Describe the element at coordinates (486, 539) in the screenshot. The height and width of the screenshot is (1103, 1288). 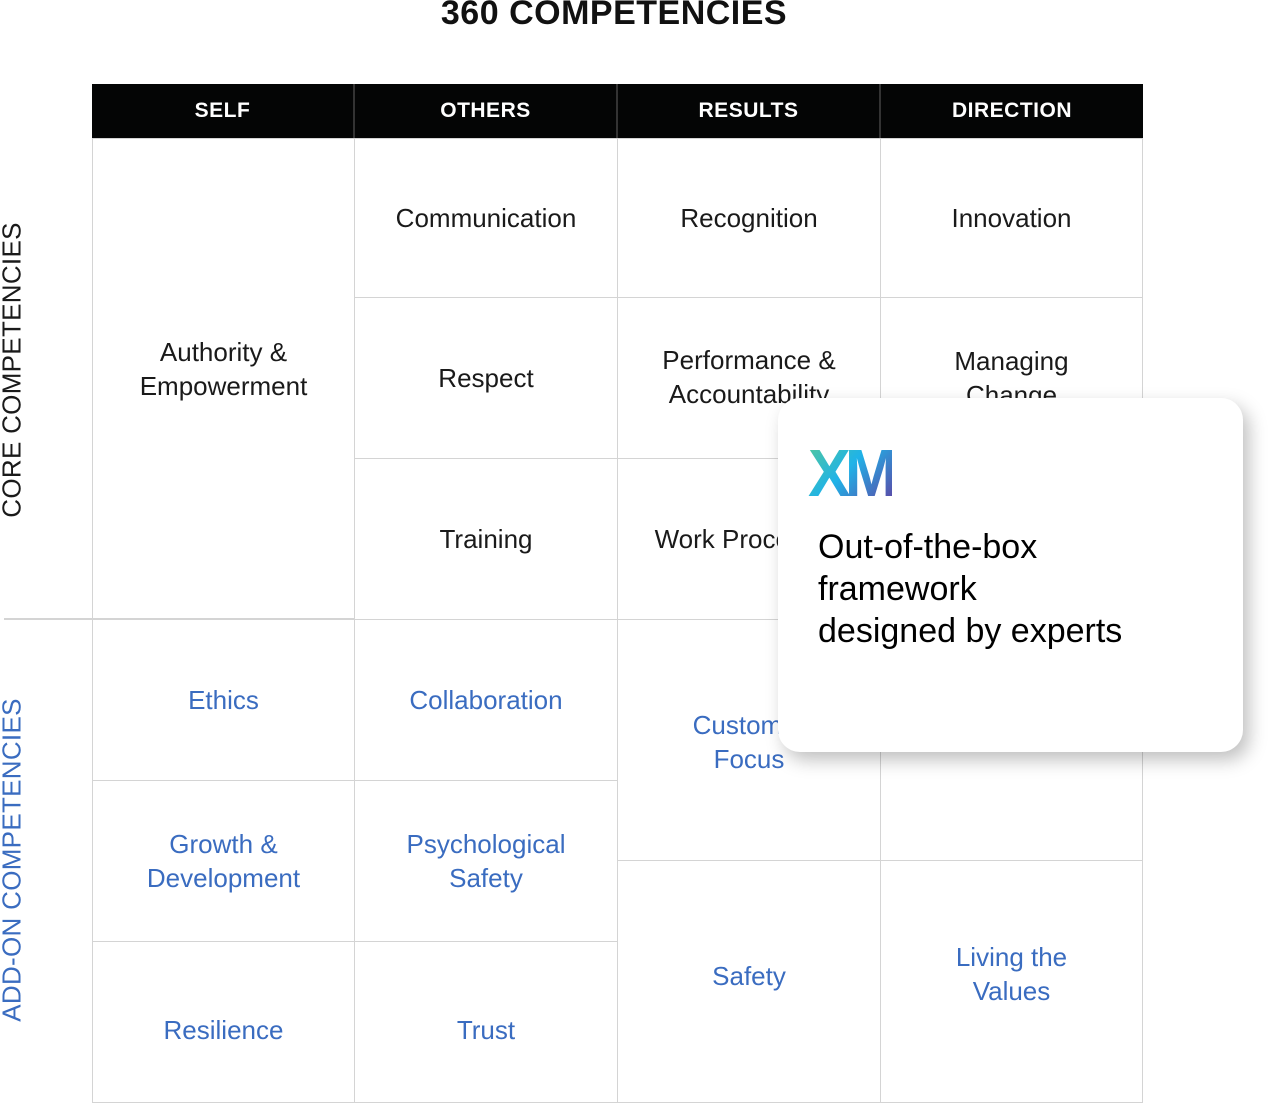
I see `competency-cell: Training` at that location.